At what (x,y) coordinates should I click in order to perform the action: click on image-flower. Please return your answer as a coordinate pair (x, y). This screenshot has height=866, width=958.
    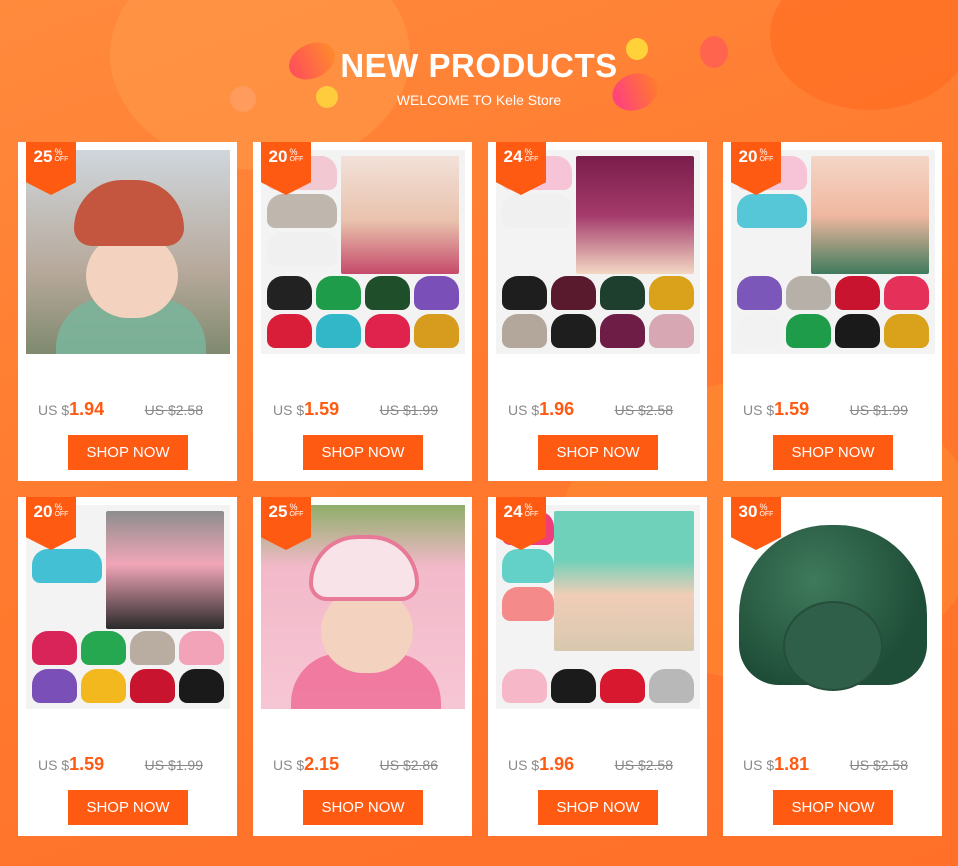
    Looking at the image, I should click on (833, 646).